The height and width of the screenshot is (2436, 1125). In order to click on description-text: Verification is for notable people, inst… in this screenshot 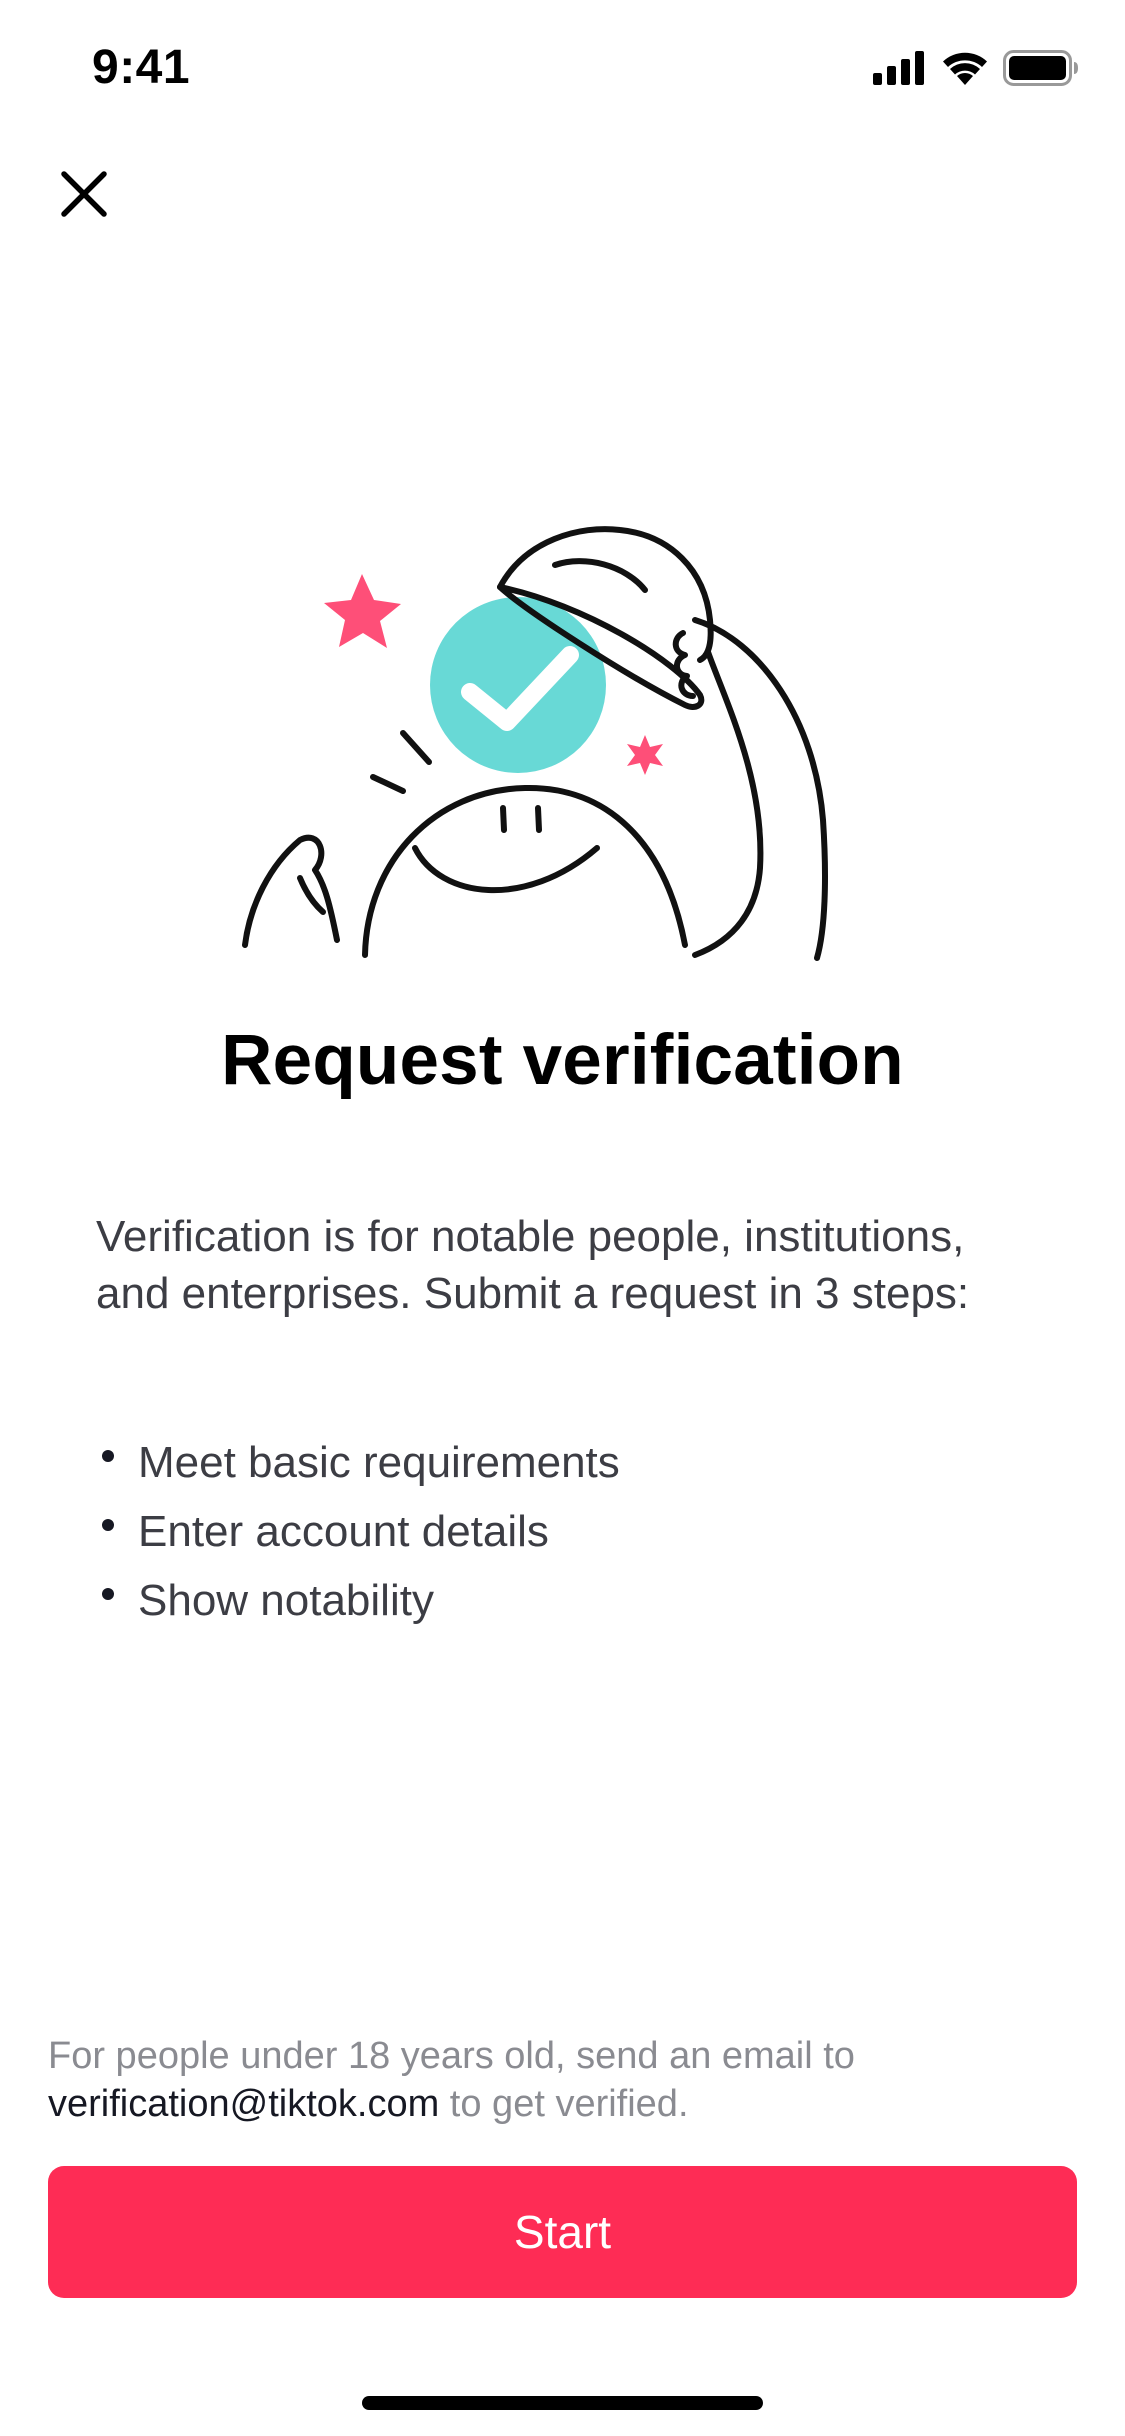, I will do `click(533, 1265)`.